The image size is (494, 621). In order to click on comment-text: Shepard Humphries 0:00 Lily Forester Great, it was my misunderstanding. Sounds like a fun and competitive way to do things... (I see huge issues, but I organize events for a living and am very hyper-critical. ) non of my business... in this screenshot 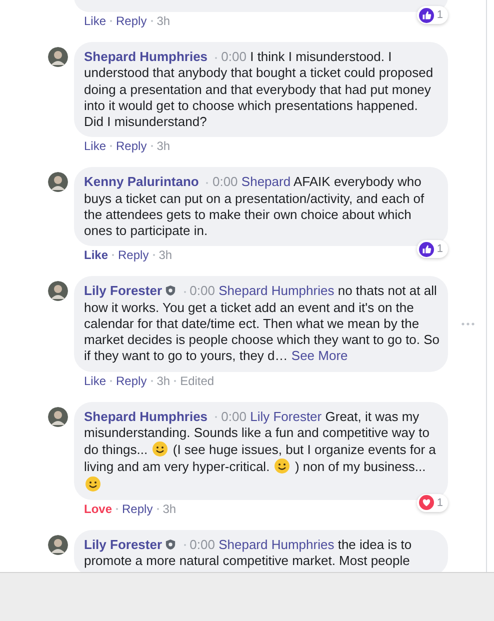, I will do `click(262, 450)`.